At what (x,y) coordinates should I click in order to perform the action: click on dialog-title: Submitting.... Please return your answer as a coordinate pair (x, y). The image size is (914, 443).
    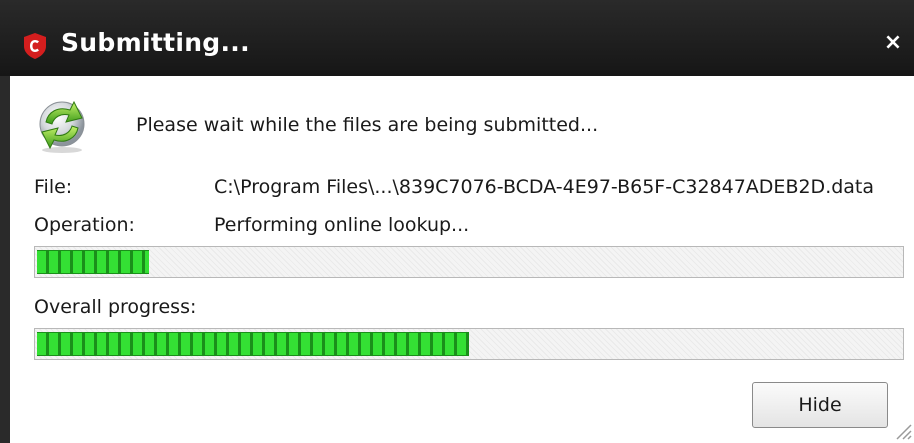
    Looking at the image, I should click on (155, 42).